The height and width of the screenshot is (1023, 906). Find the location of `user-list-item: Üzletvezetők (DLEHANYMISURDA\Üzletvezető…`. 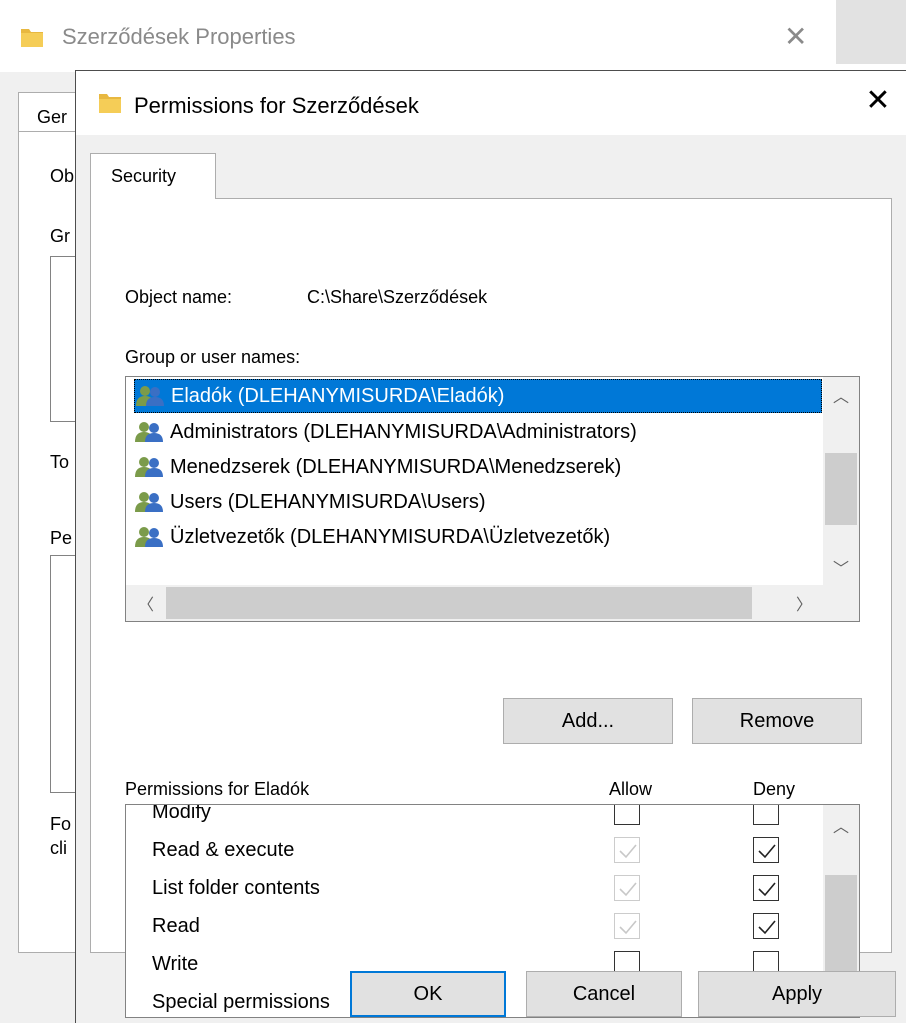

user-list-item: Üzletvezetők (DLEHANYMISURDA\Üzletvezető… is located at coordinates (478, 537).